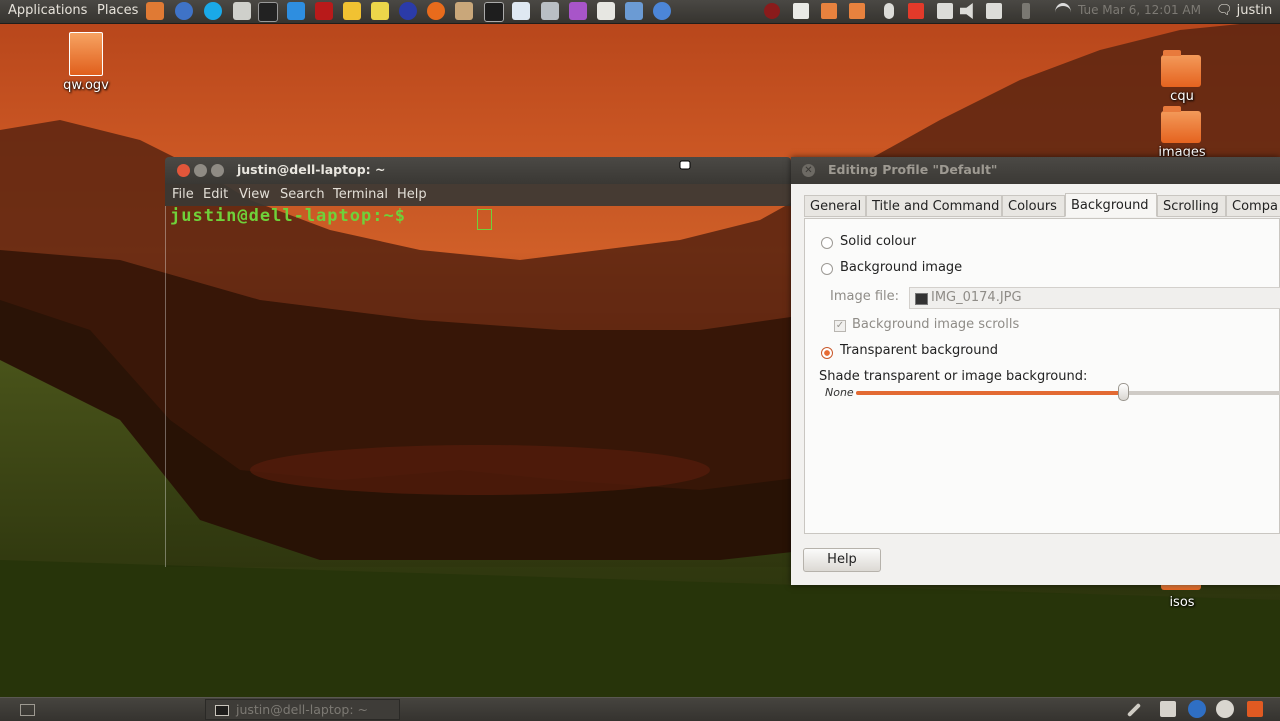 The image size is (1280, 721). Describe the element at coordinates (994, 11) in the screenshot. I see `edit-icon` at that location.